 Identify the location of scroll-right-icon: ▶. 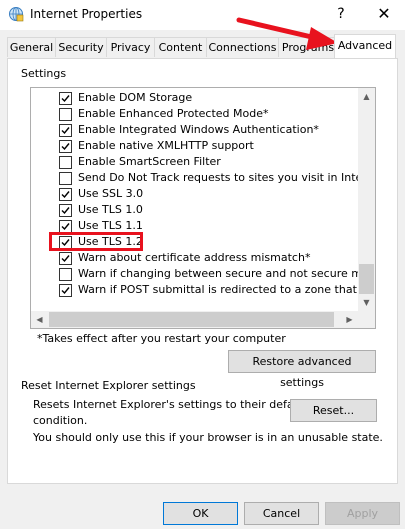
(349, 319).